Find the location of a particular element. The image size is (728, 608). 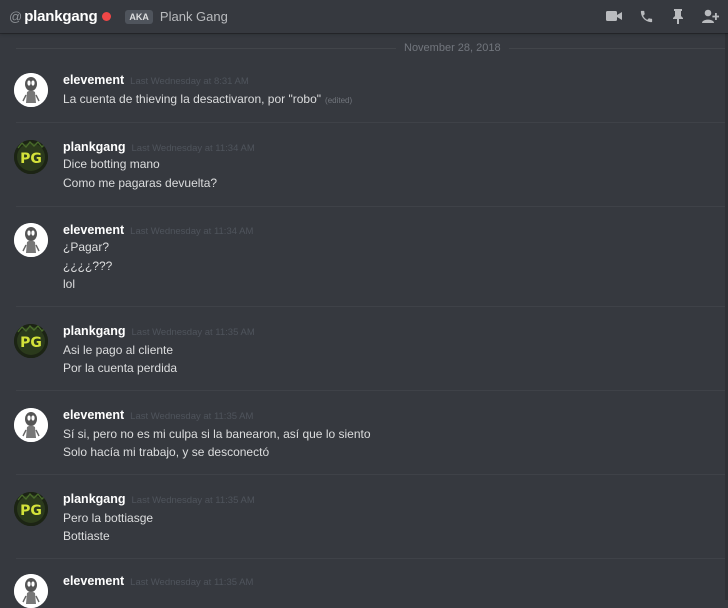

add-friend-icon is located at coordinates (710, 16).